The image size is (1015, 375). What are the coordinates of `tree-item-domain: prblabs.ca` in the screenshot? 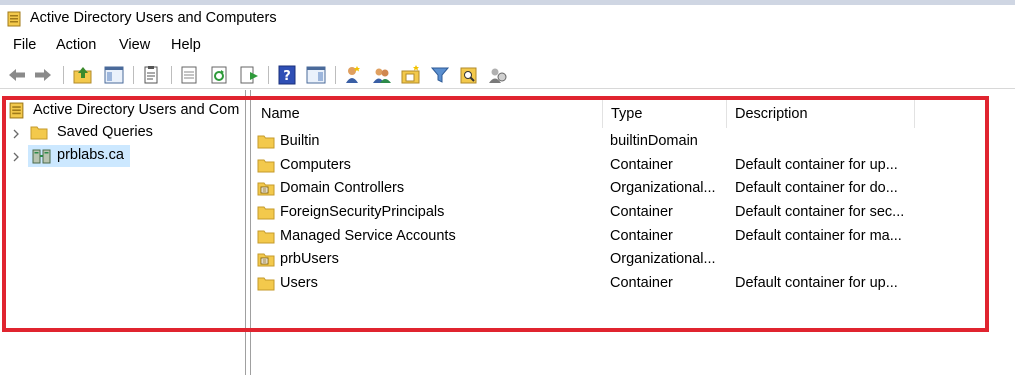 It's located at (123, 156).